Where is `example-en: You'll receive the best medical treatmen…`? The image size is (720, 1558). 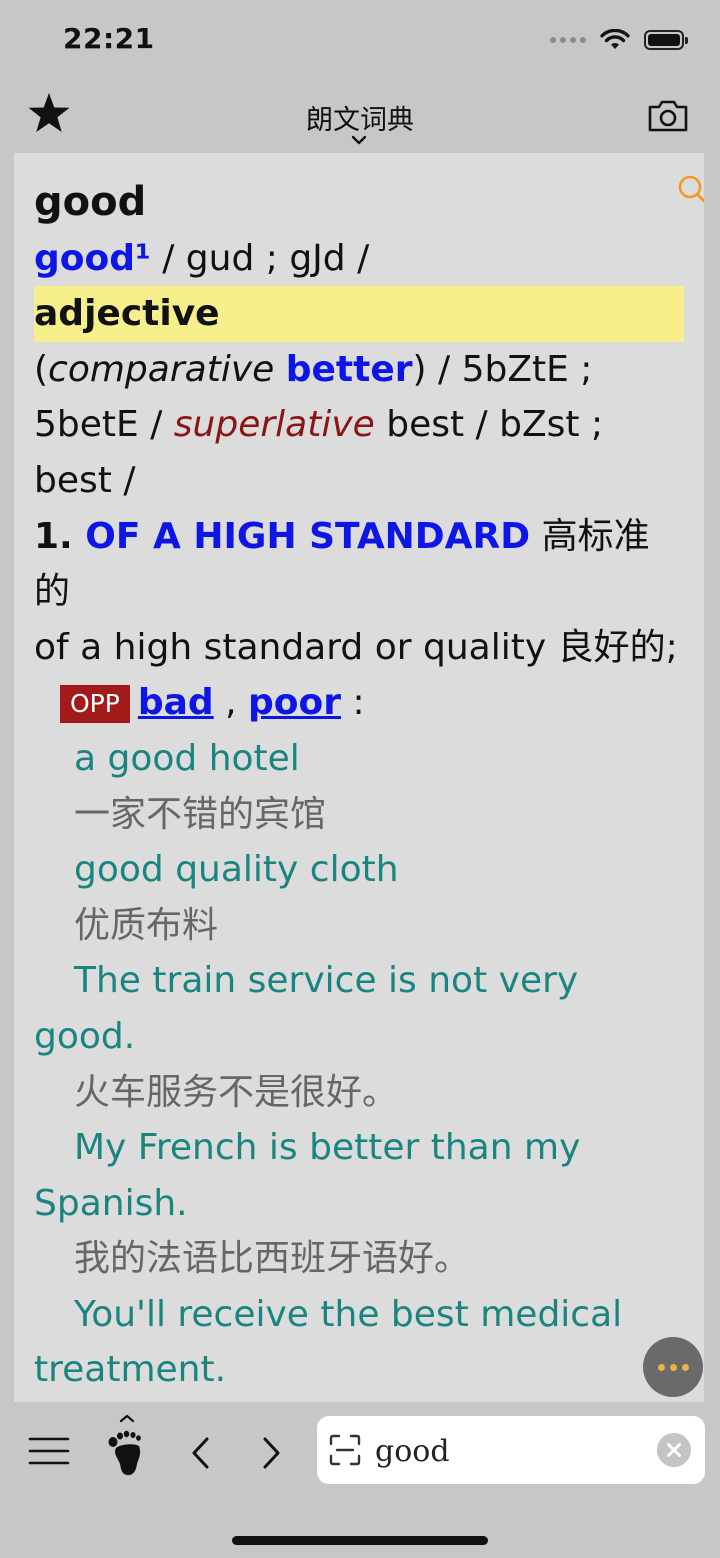
example-en: You'll receive the best medical treatmen… is located at coordinates (328, 1342).